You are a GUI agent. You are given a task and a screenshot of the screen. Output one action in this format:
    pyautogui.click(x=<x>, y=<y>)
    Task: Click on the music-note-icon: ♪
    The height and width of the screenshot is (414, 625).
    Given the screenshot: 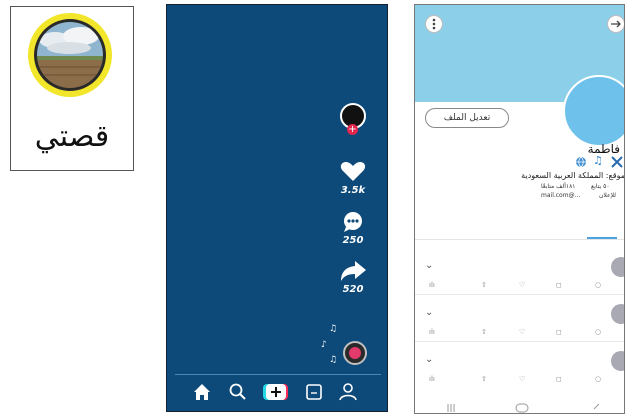 What is the action you would take?
    pyautogui.click(x=324, y=345)
    